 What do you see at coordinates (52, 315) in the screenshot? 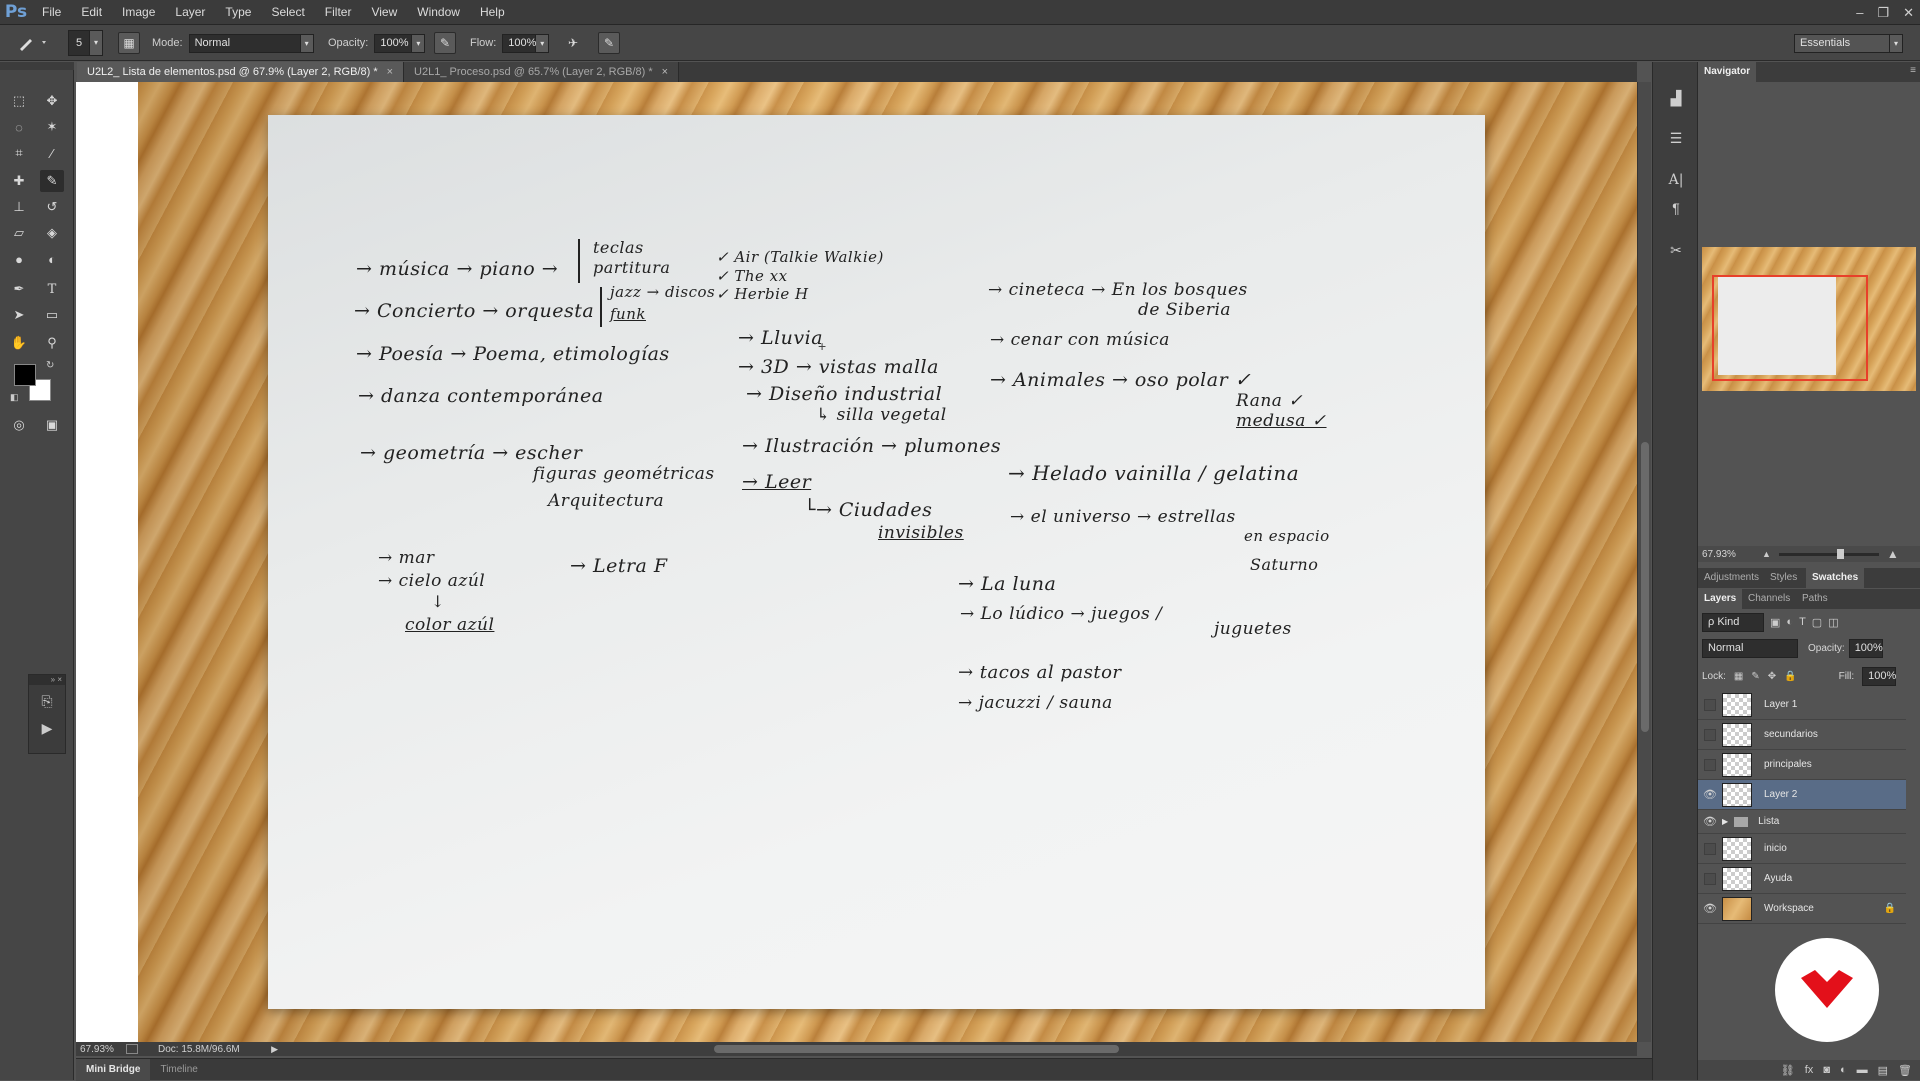
I see `rectangle-icon: ▭` at bounding box center [52, 315].